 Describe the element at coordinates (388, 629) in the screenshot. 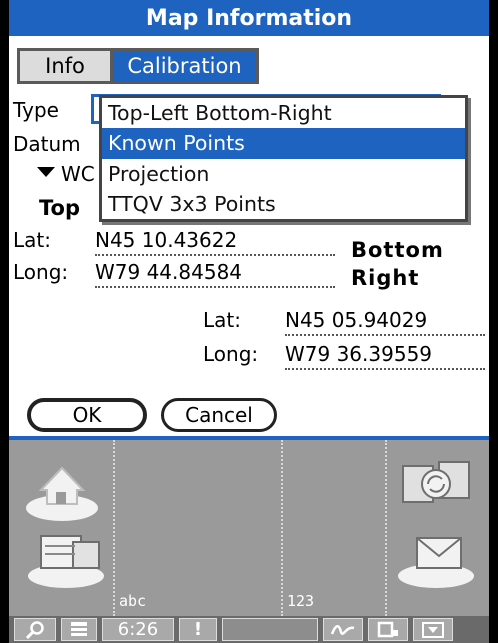

I see `screen-rotate-icon` at that location.